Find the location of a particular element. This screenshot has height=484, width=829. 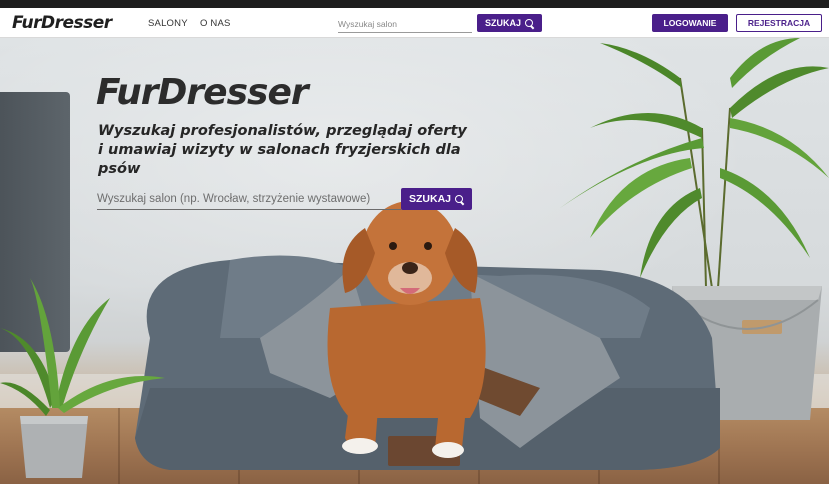

hero-title: FurDresser is located at coordinates (202, 92).